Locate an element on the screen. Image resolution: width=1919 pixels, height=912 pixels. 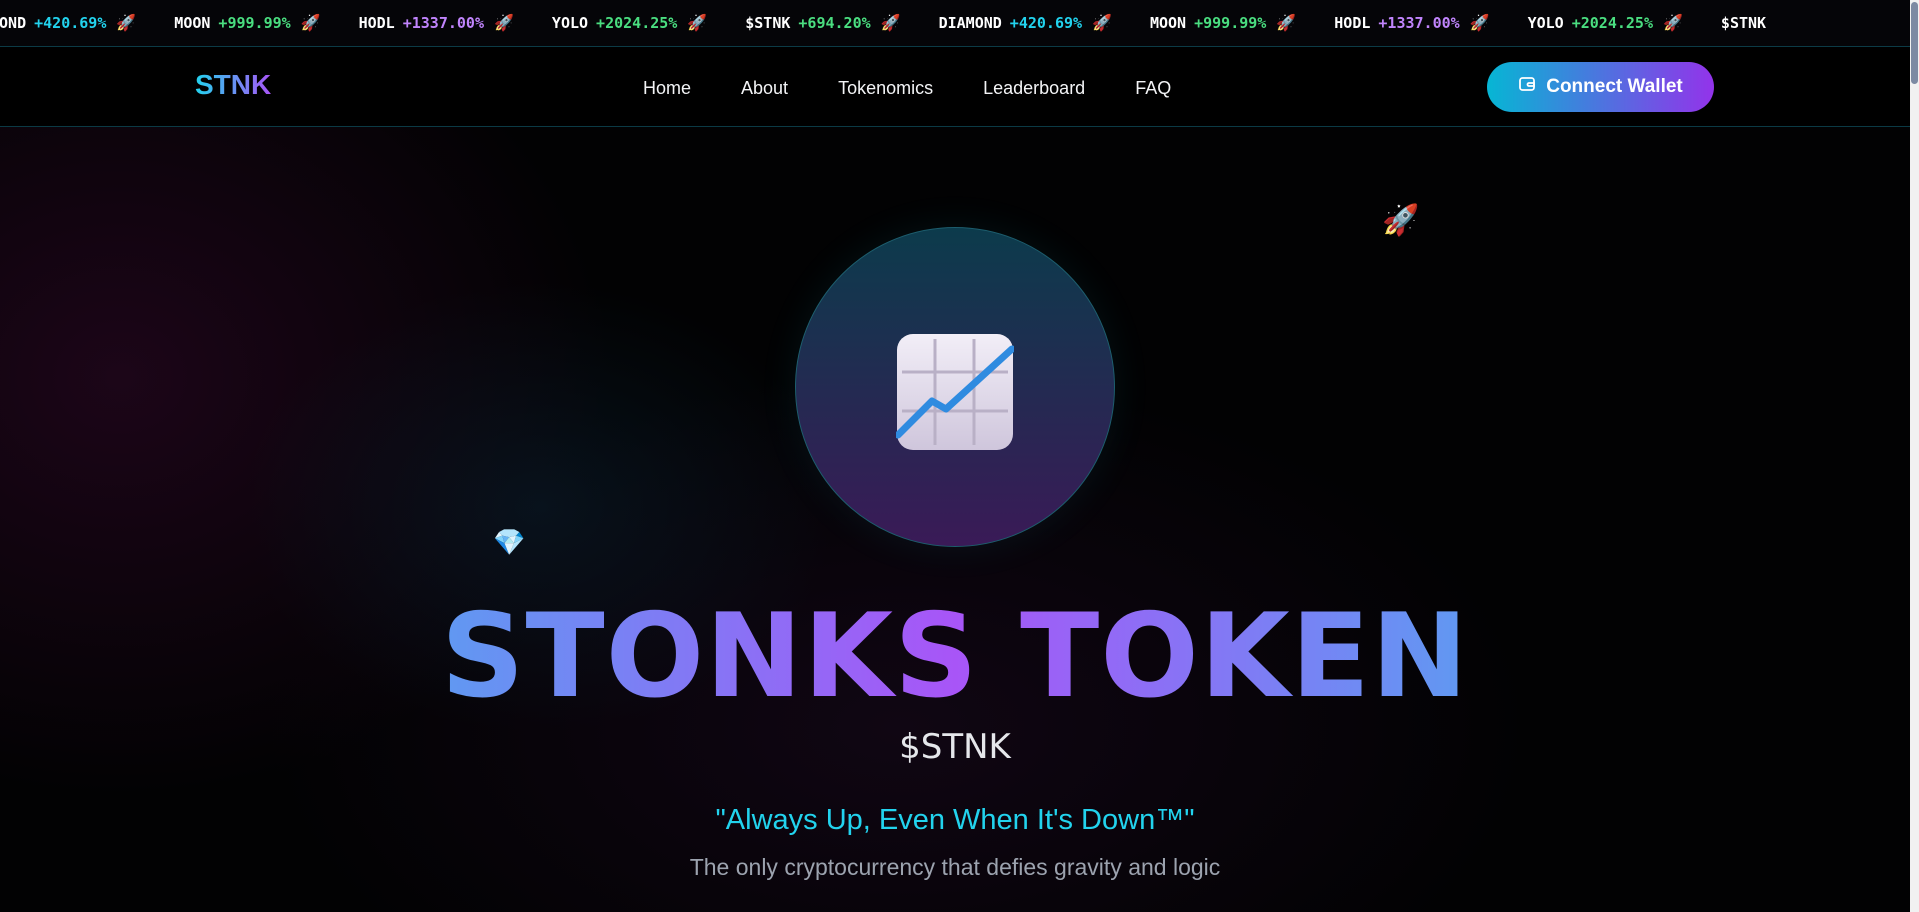
ticker-item: $STNK +694.20% 🚀 is located at coordinates (822, 22).